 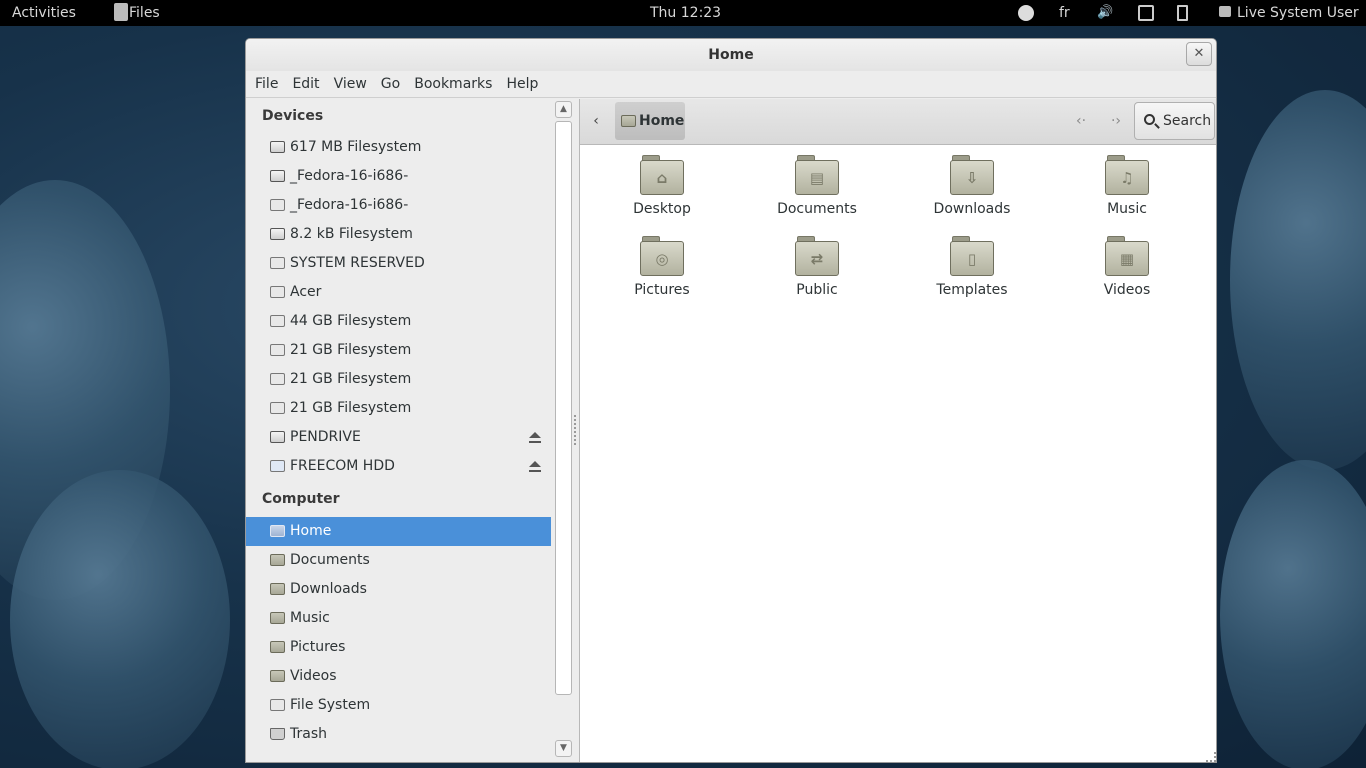 I want to click on music-folder-icon, so click(x=277, y=618).